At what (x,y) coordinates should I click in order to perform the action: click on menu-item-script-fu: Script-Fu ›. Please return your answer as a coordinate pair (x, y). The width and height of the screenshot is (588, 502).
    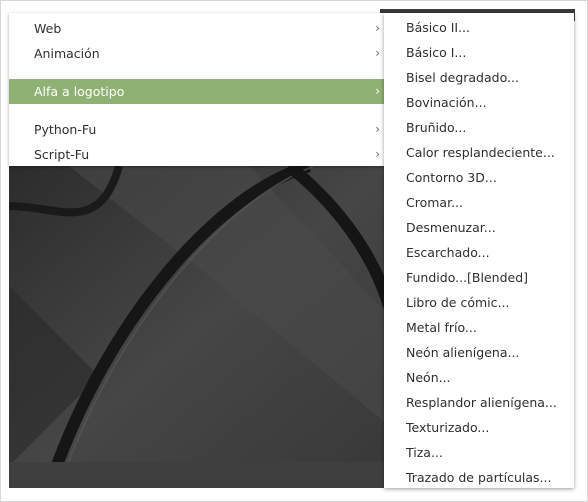
    Looking at the image, I should click on (196, 154).